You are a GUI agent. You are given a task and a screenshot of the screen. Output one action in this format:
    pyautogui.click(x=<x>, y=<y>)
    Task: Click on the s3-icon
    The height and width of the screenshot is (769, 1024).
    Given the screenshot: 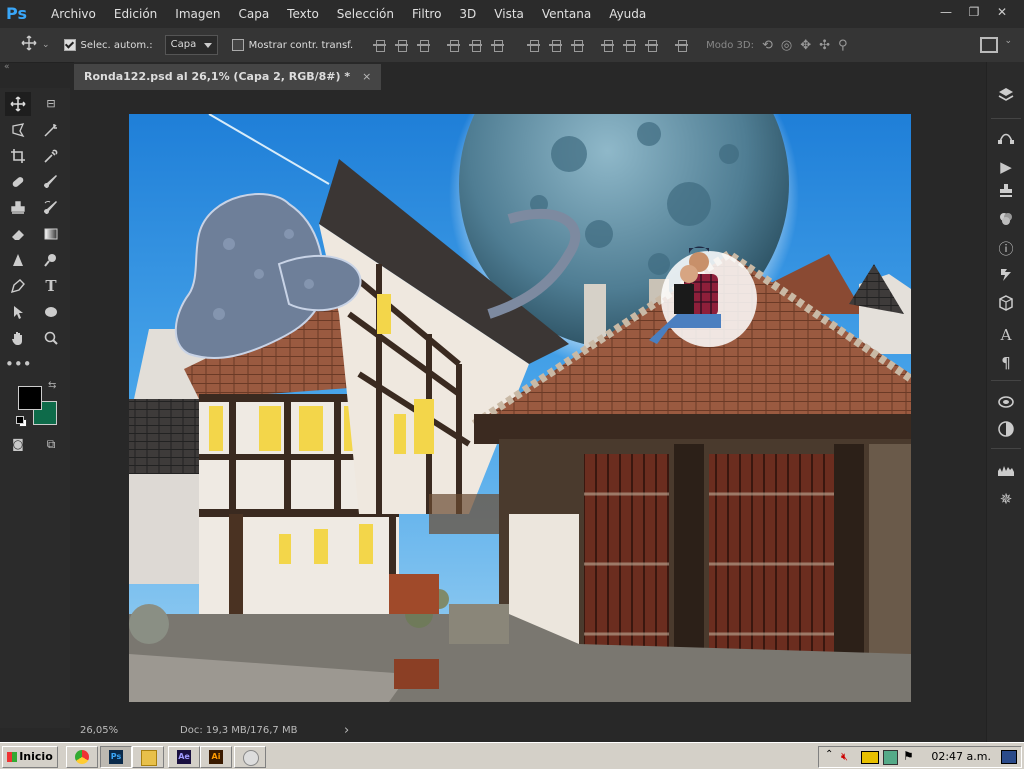 What is the action you would take?
    pyautogui.click(x=870, y=757)
    